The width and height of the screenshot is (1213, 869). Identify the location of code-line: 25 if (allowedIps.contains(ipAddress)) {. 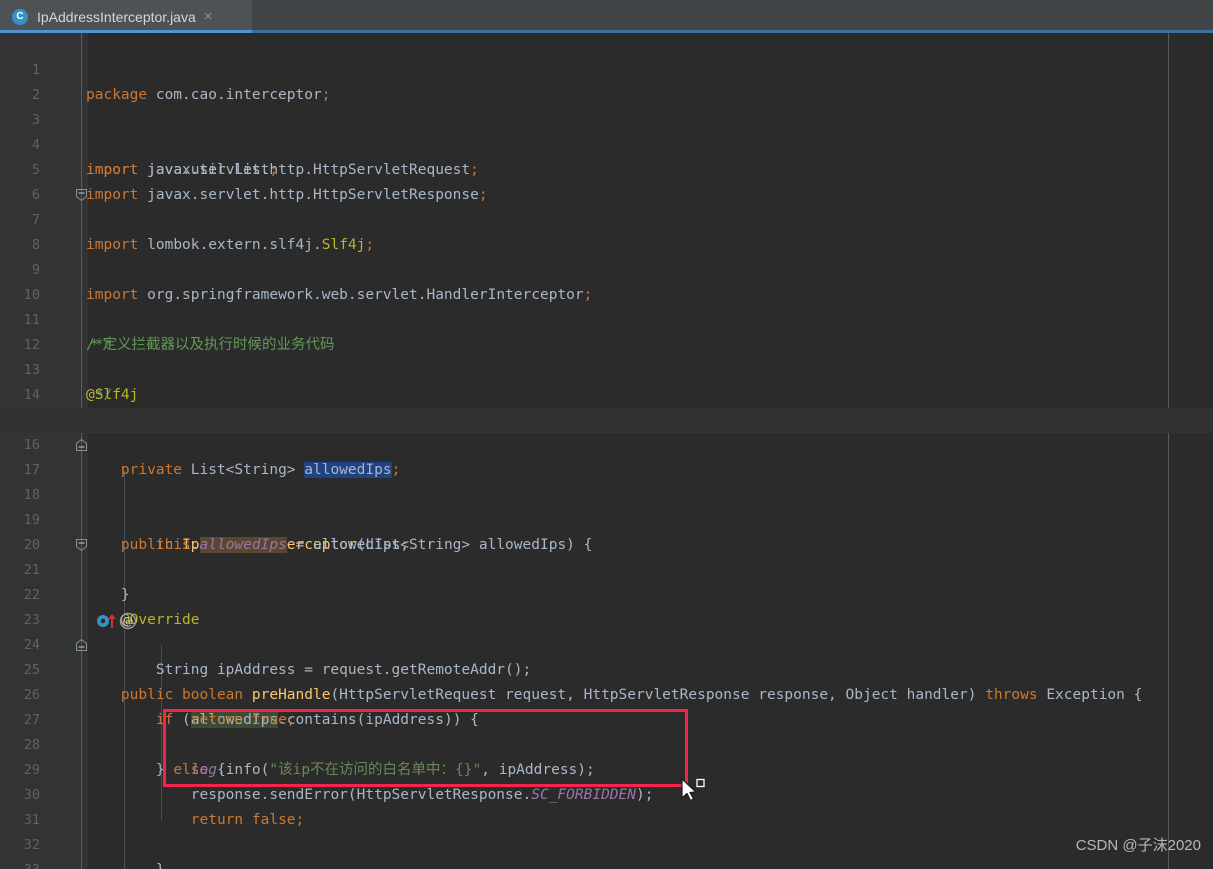
(606, 680).